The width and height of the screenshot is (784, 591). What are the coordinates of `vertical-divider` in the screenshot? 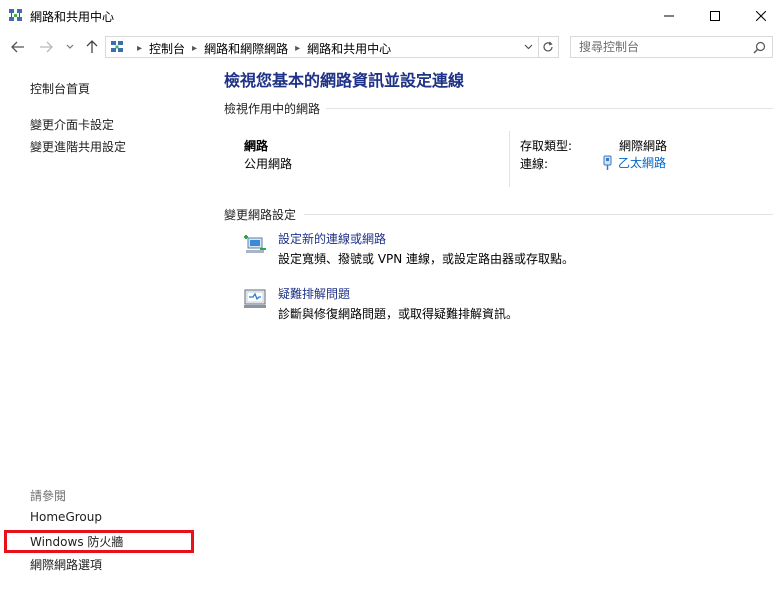 It's located at (509, 159).